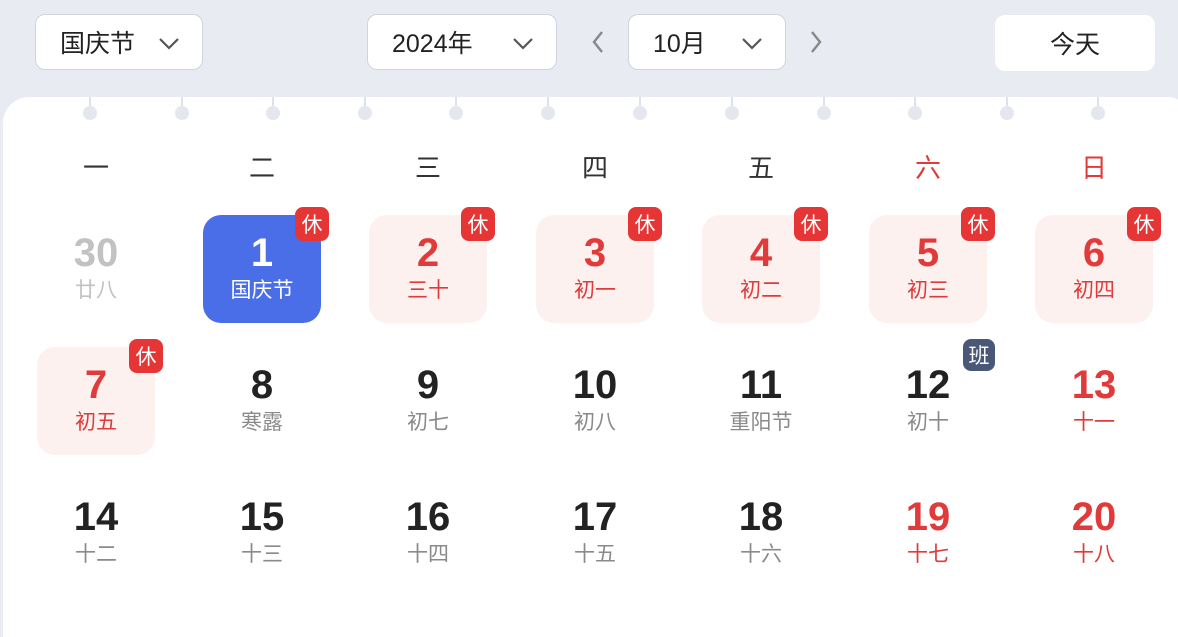 The width and height of the screenshot is (1178, 637). I want to click on month-select: 10月, so click(707, 42).